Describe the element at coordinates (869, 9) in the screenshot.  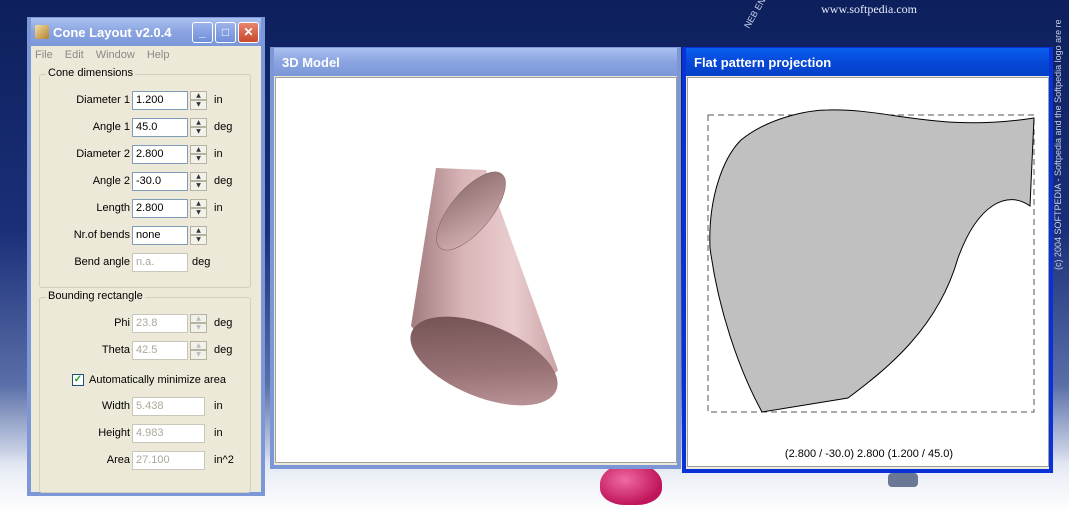
I see `watermark-url: www.softpedia.com` at that location.